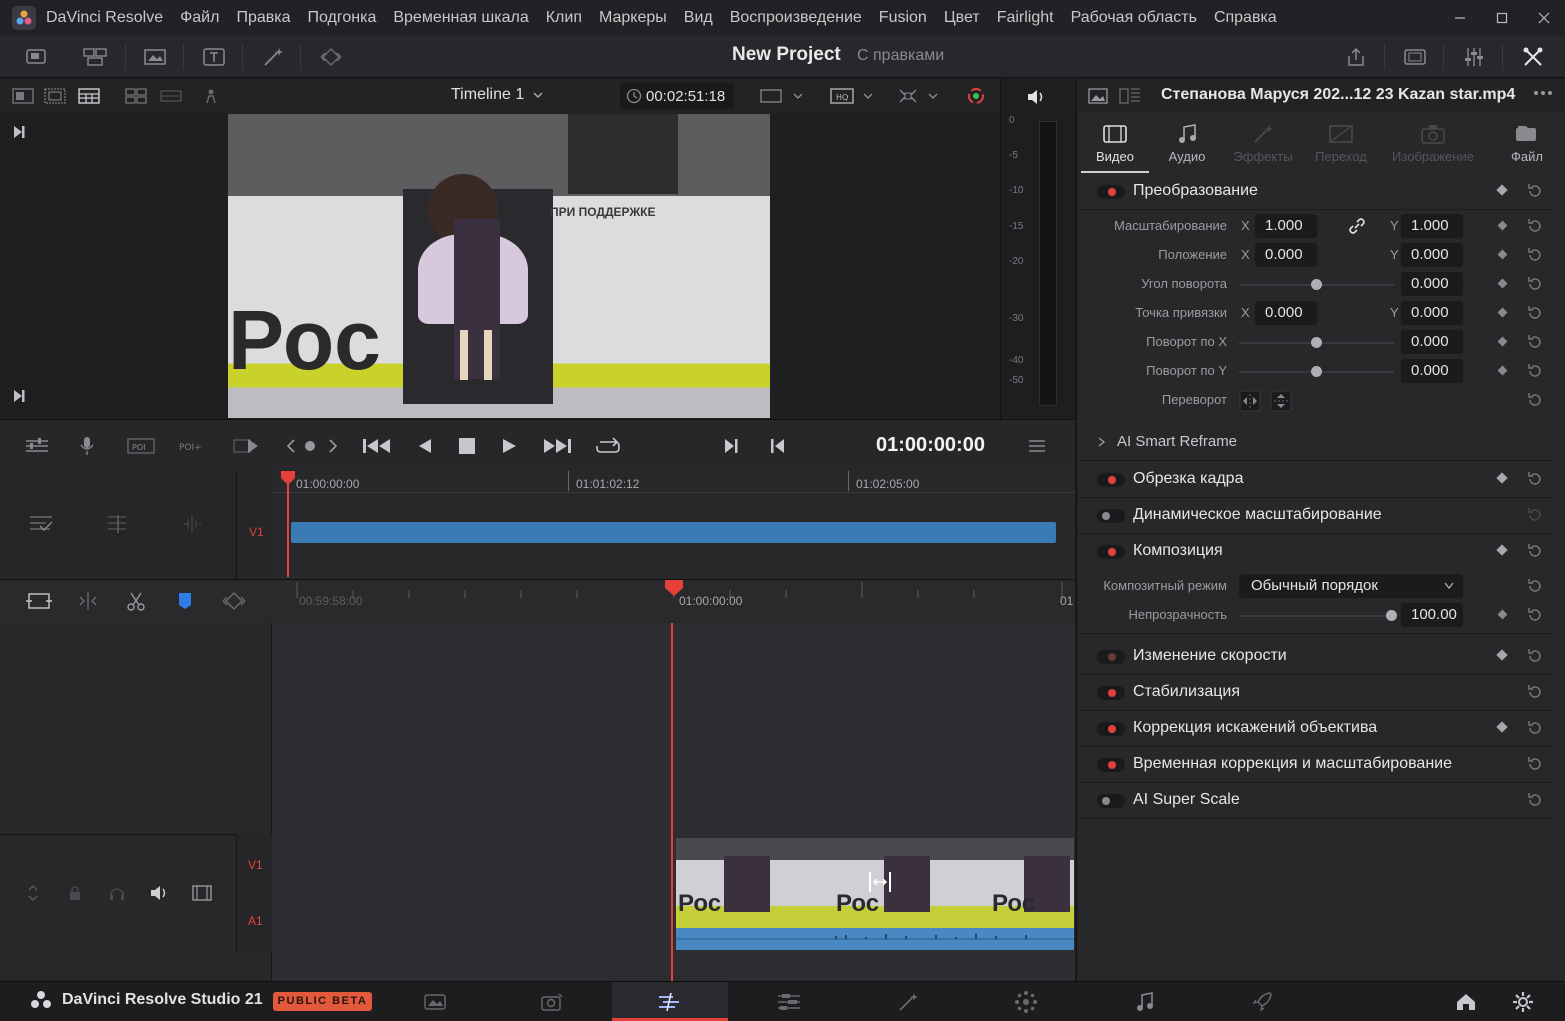 Image resolution: width=1565 pixels, height=1021 pixels. Describe the element at coordinates (202, 893) in the screenshot. I see `film-strip-icon` at that location.